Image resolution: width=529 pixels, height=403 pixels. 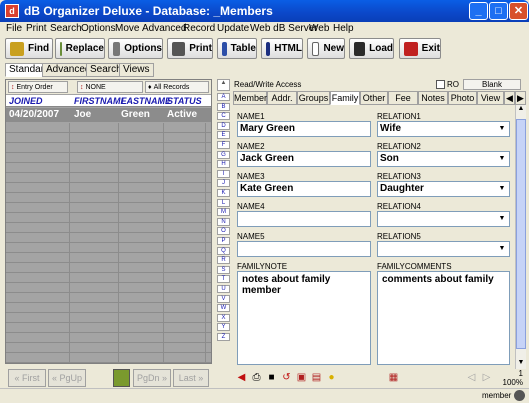 I want to click on ro-checkbox, so click(x=440, y=84).